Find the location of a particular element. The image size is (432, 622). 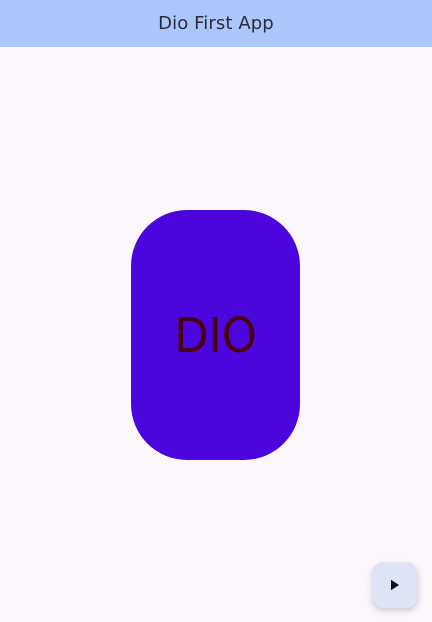

play-button is located at coordinates (395, 585).